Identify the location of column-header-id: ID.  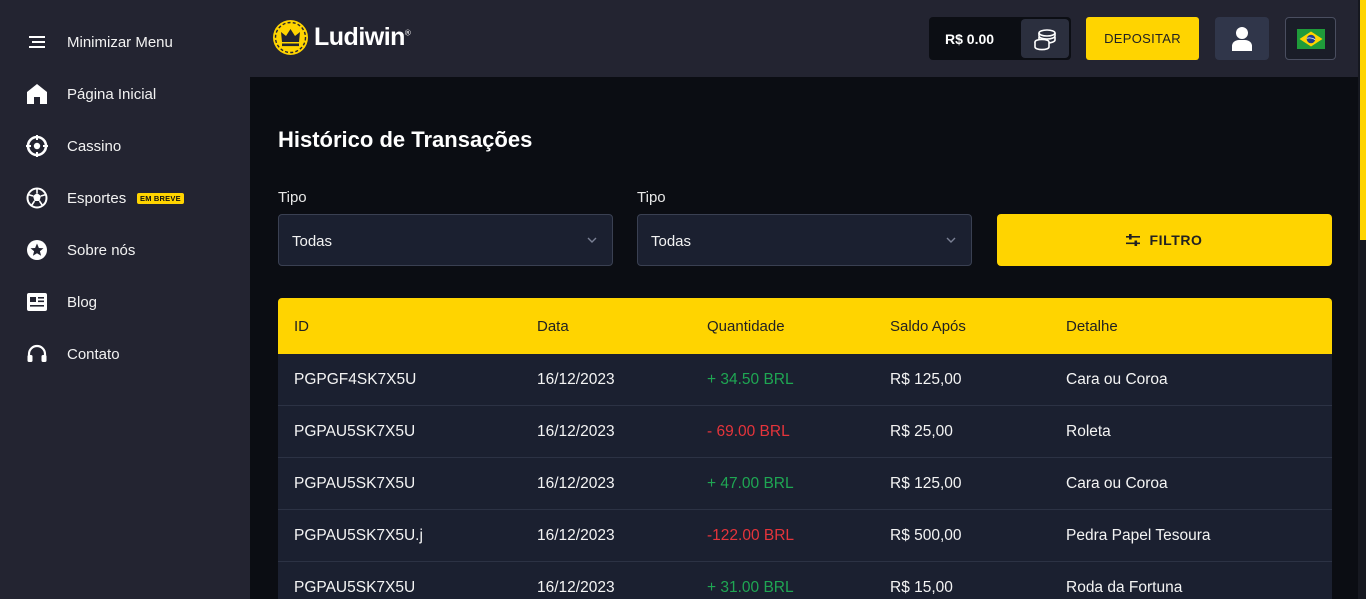
(301, 326).